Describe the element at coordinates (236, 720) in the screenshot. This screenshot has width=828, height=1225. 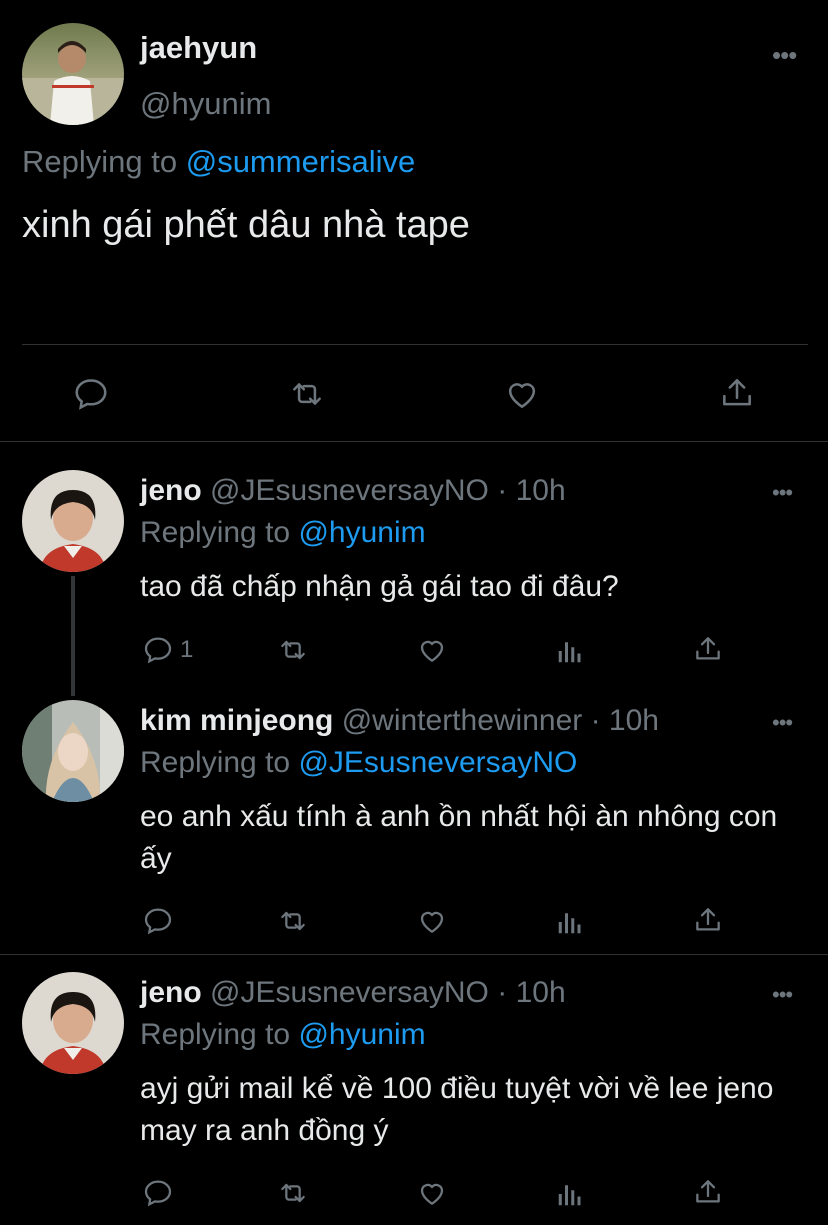
I see `author-name: kim minjeong` at that location.